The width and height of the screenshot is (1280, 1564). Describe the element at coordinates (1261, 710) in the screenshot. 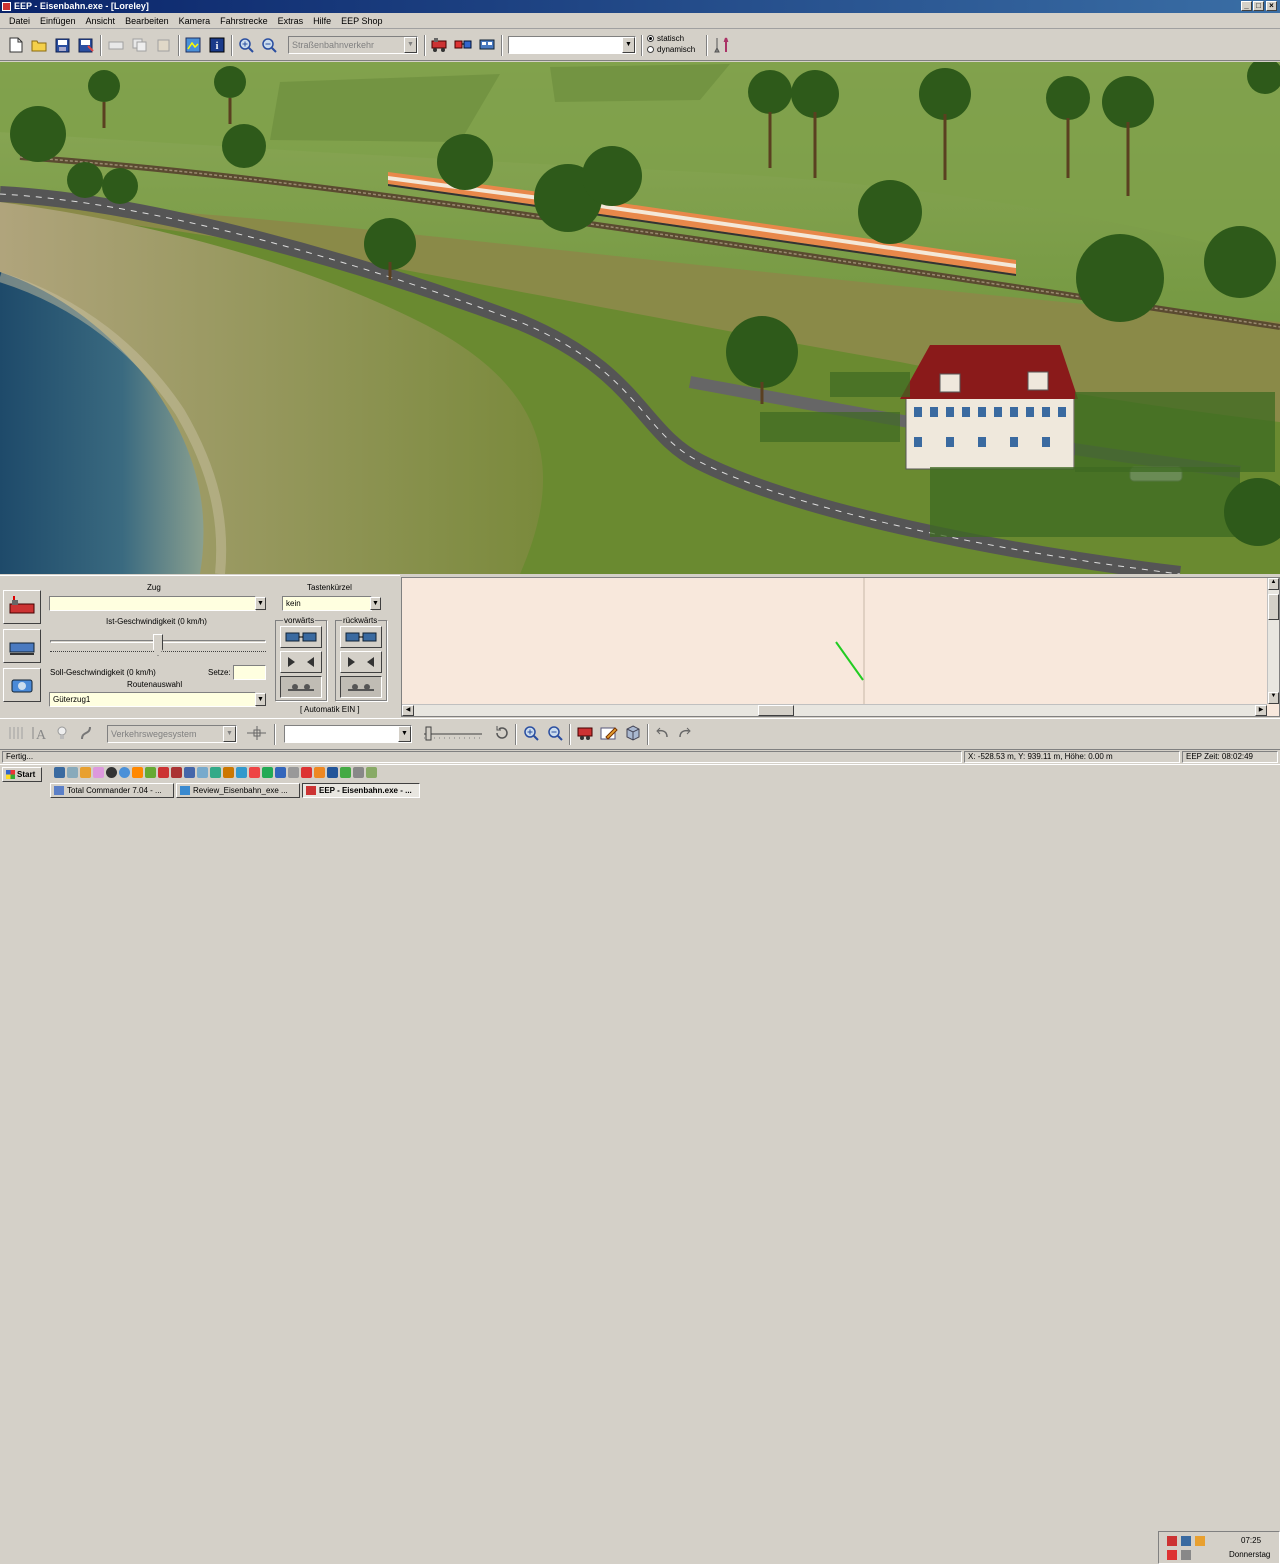

I see `scroll-right-icon: ▶` at that location.